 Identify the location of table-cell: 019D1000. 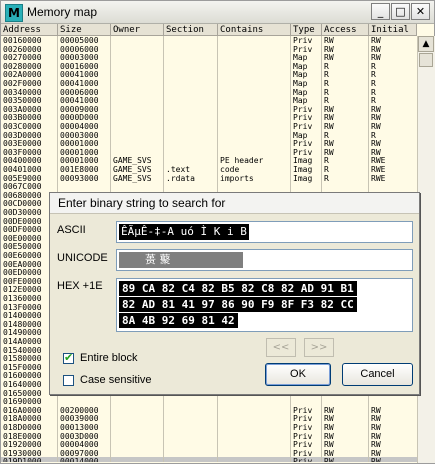
(22, 459).